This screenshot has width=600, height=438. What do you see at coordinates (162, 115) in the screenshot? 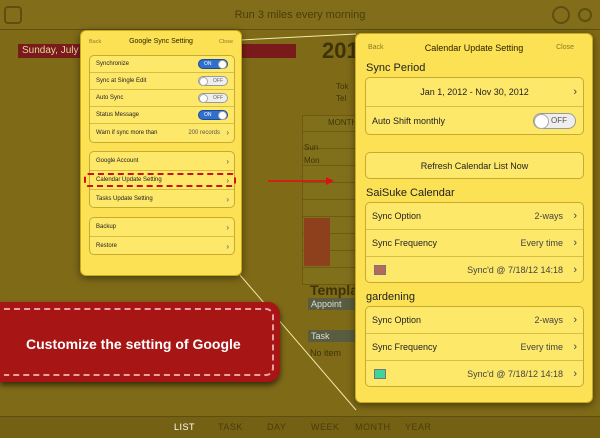
I see `status-message-row: Status Message ON` at bounding box center [162, 115].